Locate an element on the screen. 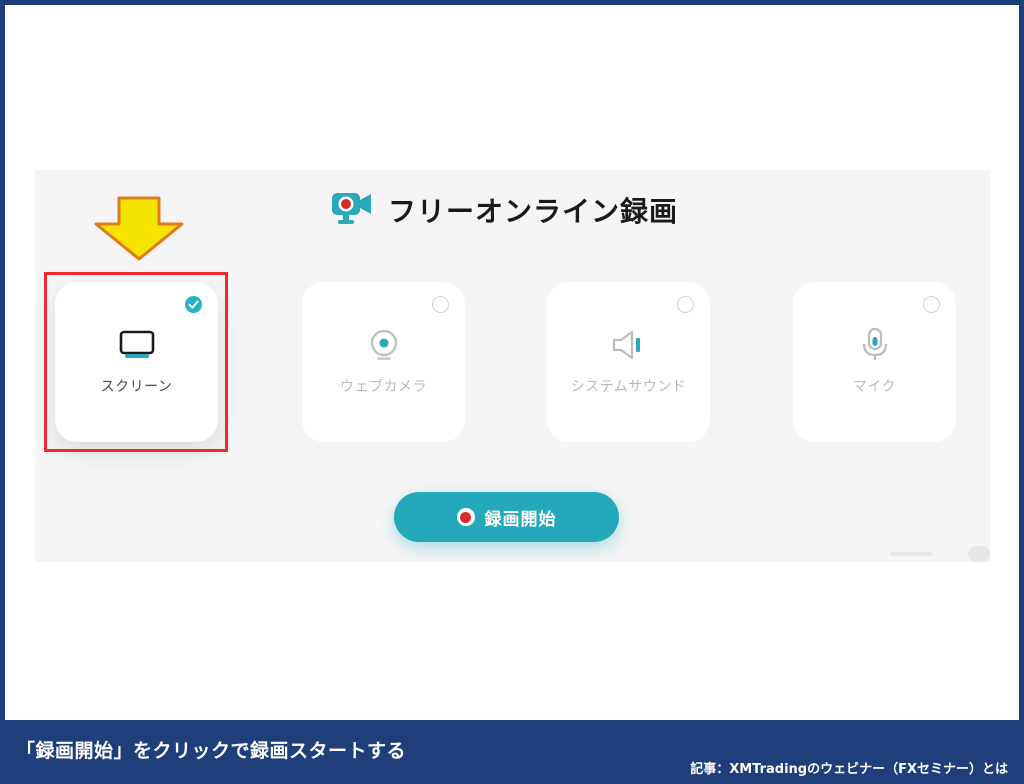 This screenshot has height=784, width=1024. option-card-system-sound: システムサウンド is located at coordinates (628, 362).